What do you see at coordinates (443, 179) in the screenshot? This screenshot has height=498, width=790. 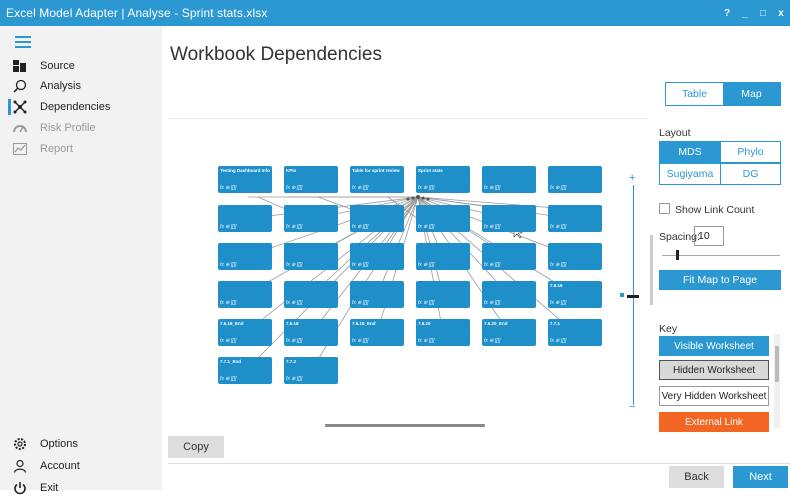 I see `worksheet-node: Sprint stats fx ⊕ [[]]` at bounding box center [443, 179].